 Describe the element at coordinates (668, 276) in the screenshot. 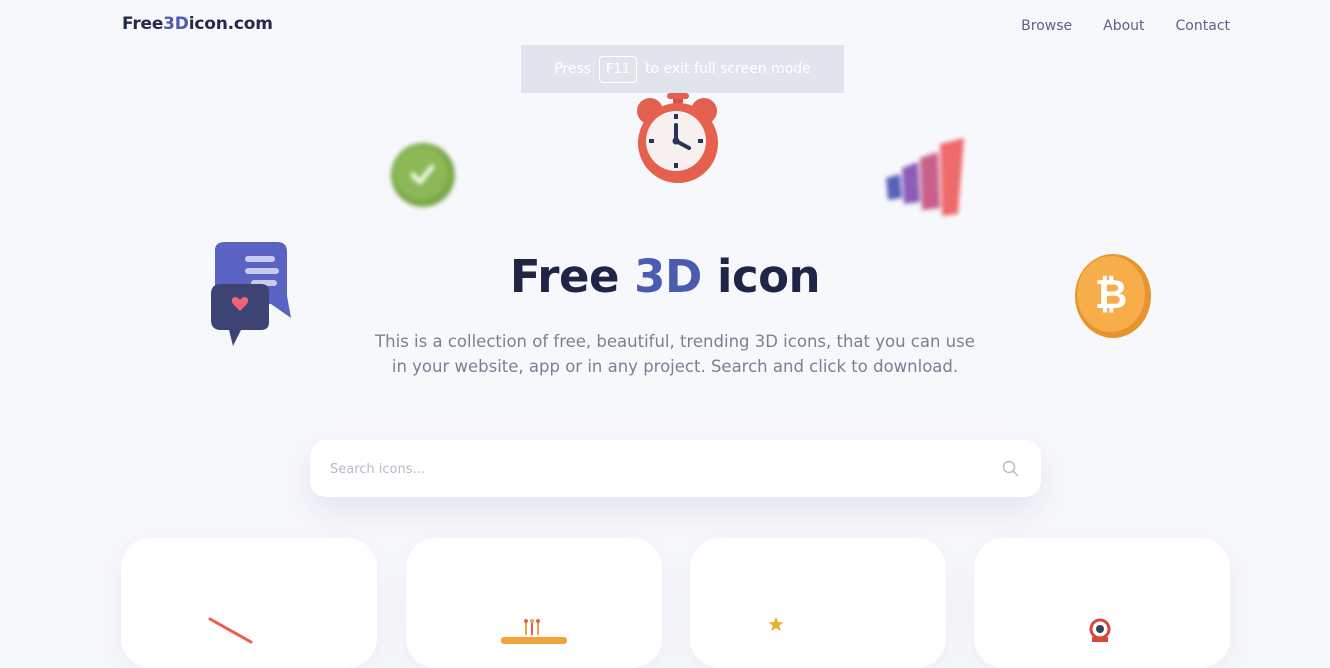

I see `hero-title-accent: 3D` at that location.